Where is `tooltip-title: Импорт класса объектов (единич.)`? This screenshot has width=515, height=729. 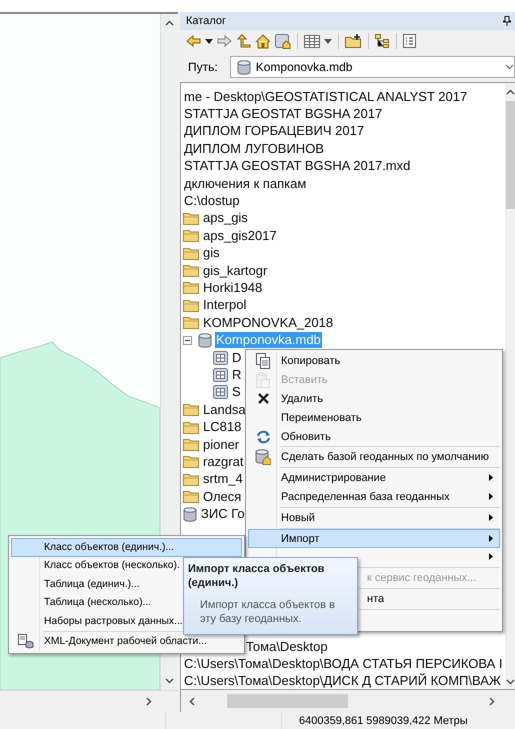
tooltip-title: Импорт класса объектов (единич.) is located at coordinates (257, 576).